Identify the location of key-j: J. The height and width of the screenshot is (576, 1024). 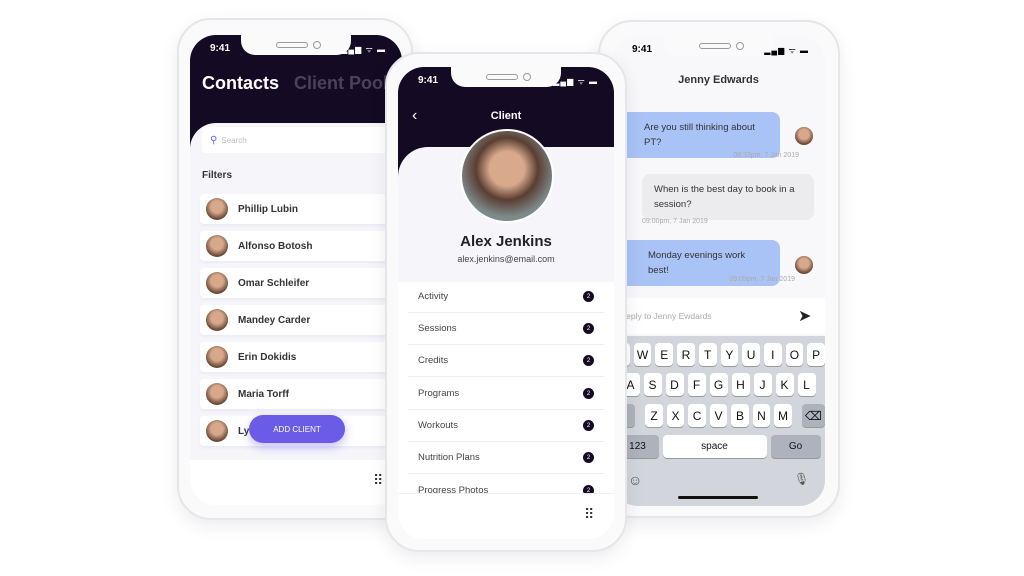
(762, 384).